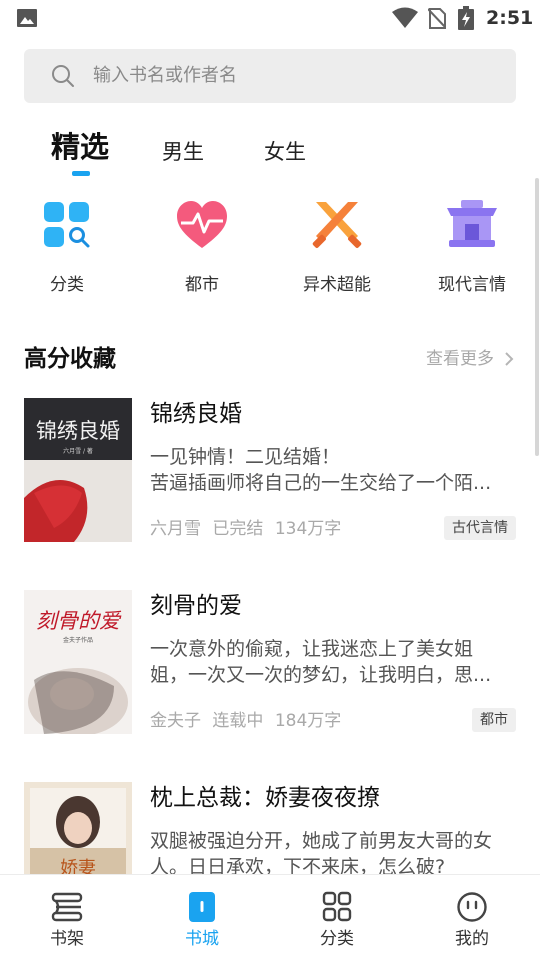 This screenshot has width=540, height=960. What do you see at coordinates (270, 917) in the screenshot?
I see `bottom-nav: 书架 书城 分类 我的` at bounding box center [270, 917].